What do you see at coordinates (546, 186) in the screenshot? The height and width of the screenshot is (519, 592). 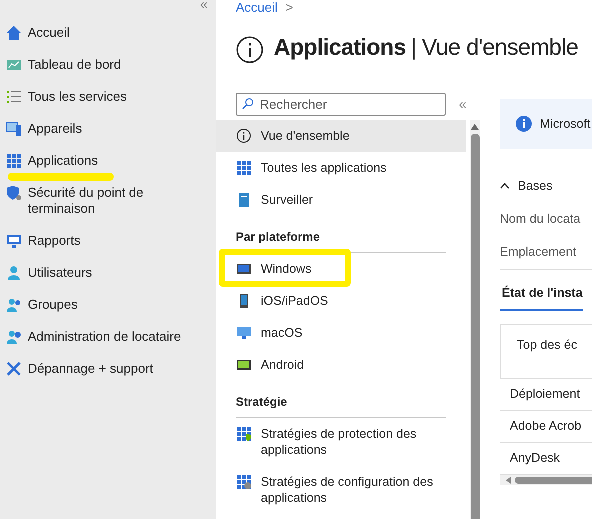 I see `section-toggle: Bases` at bounding box center [546, 186].